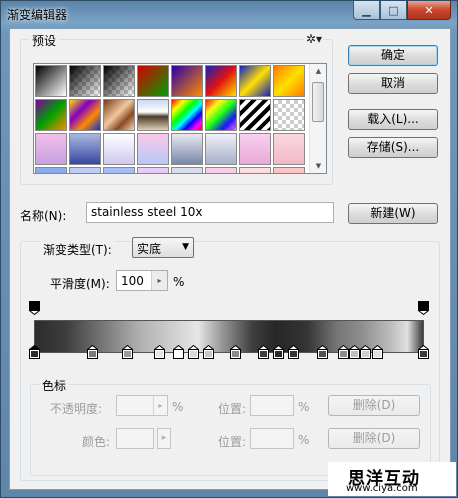 The width and height of the screenshot is (458, 498). What do you see at coordinates (153, 170) in the screenshot?
I see `preset-swatch-lilac` at bounding box center [153, 170].